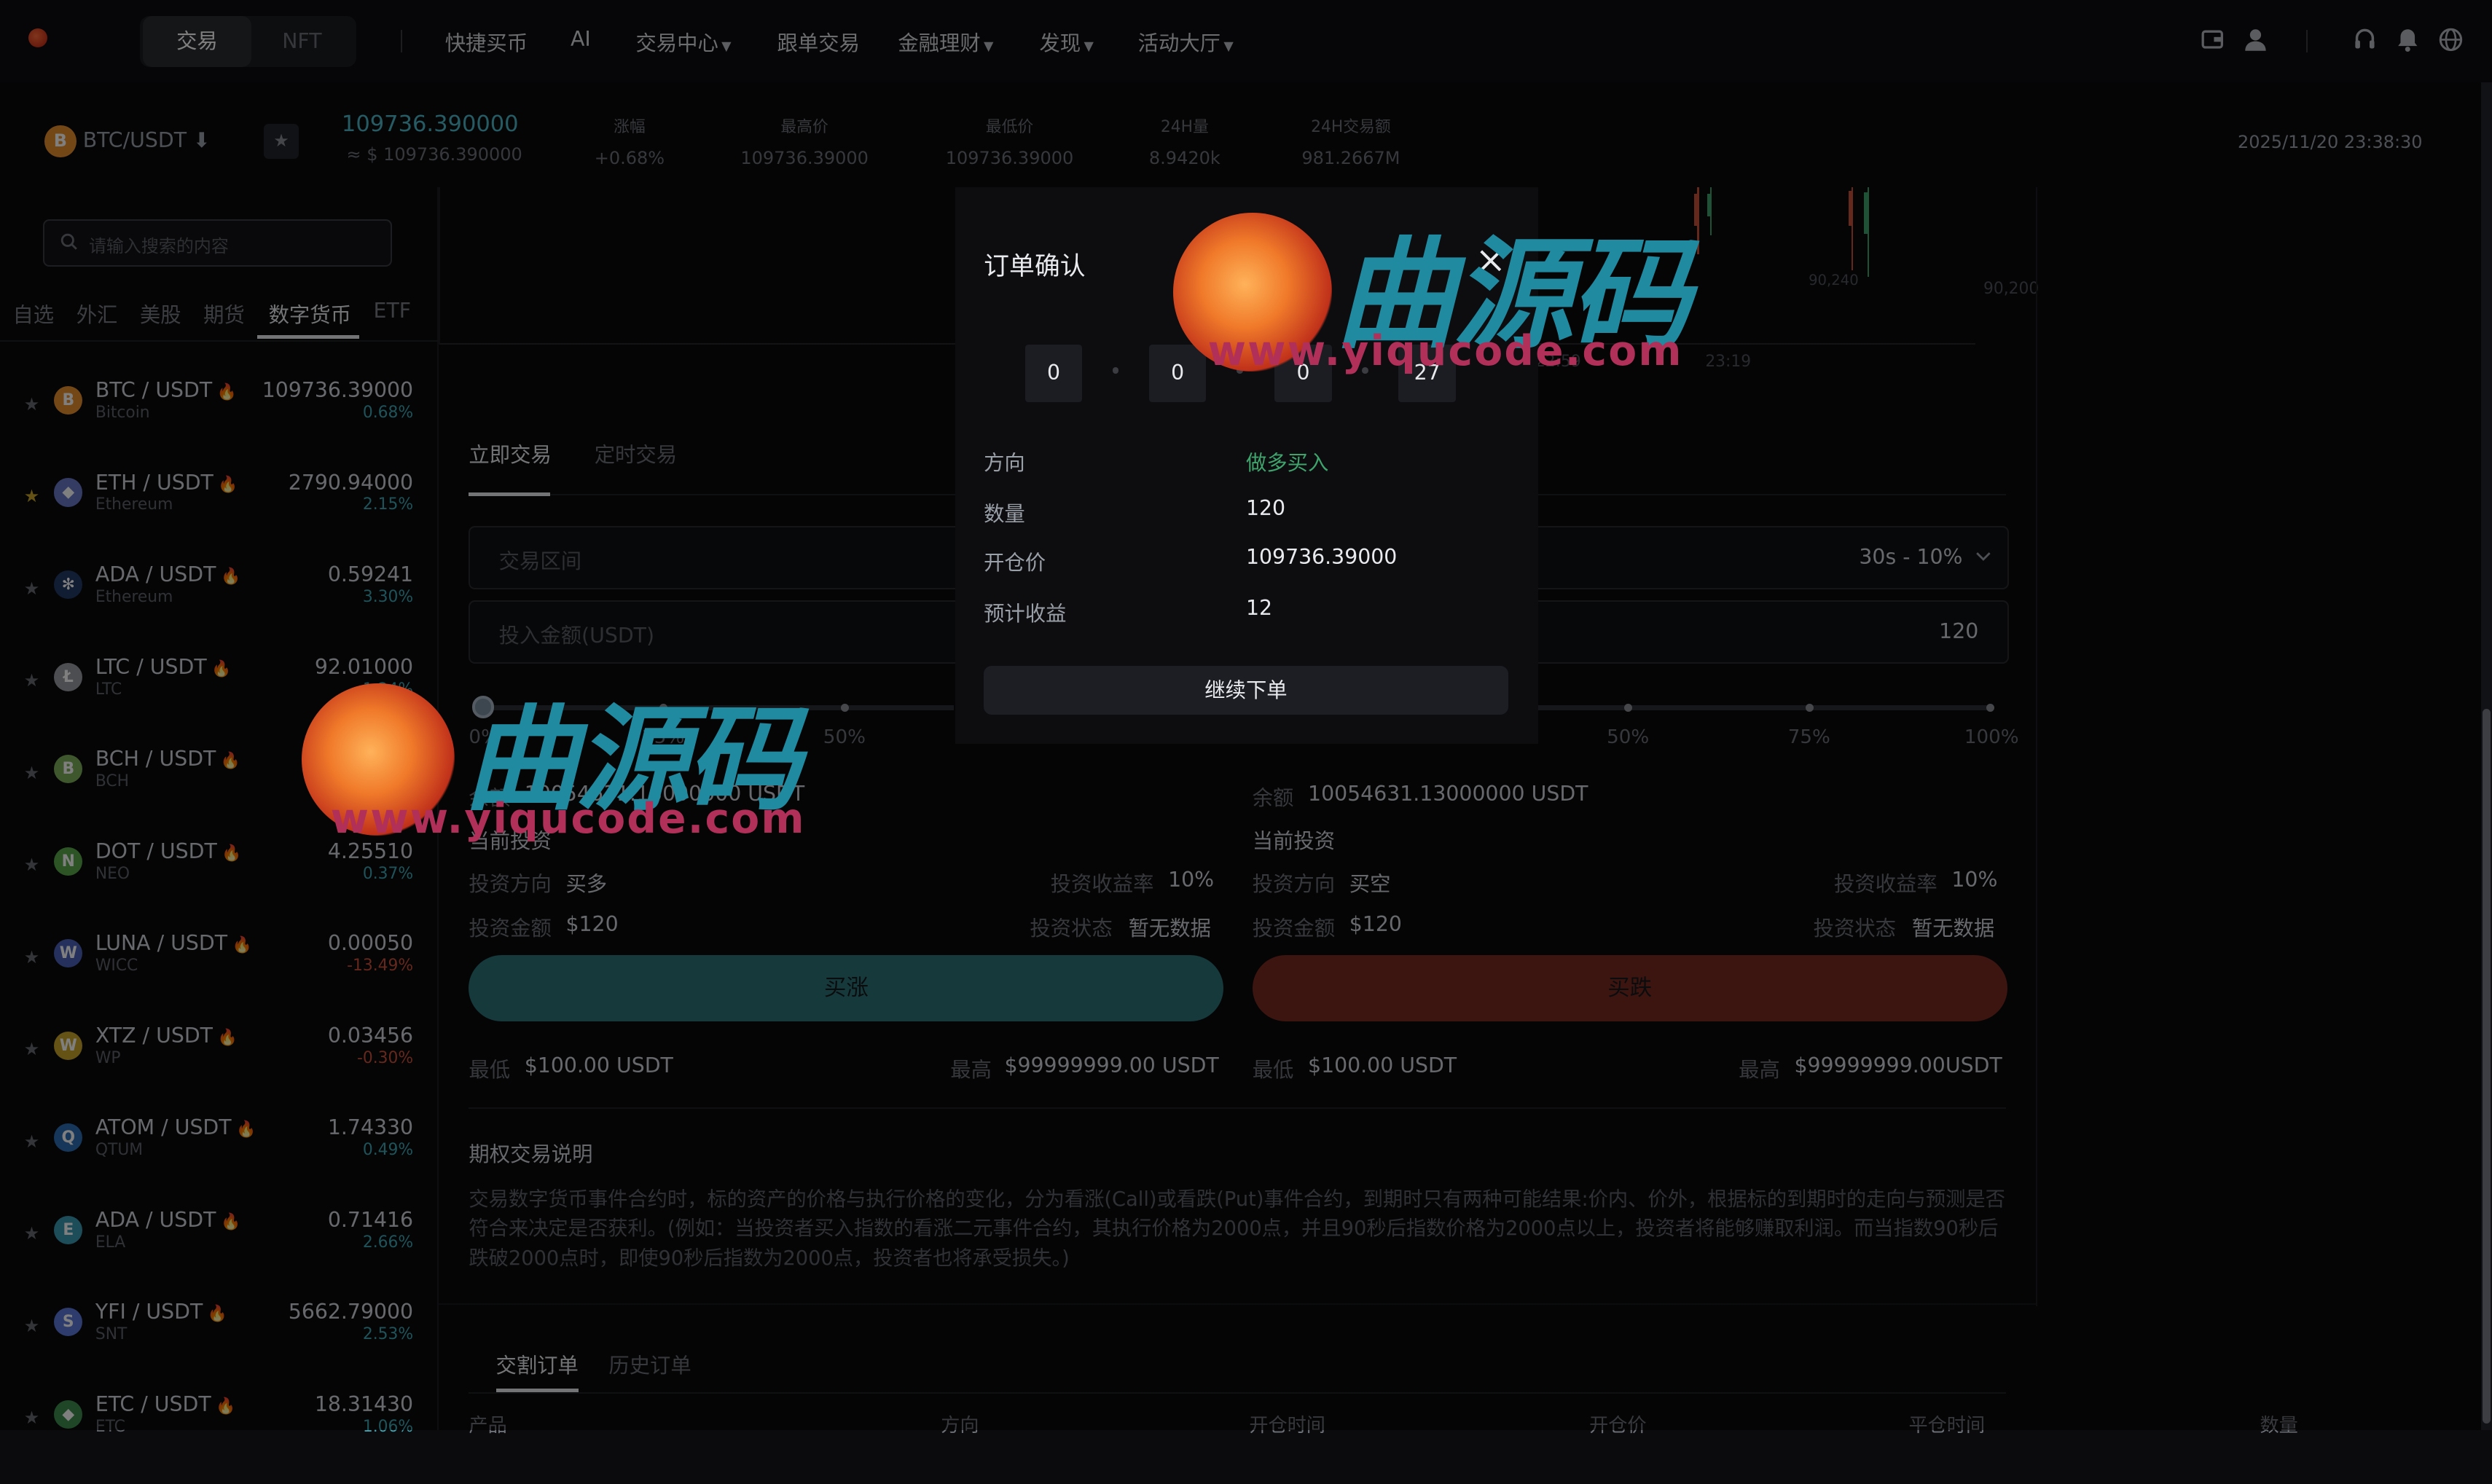  What do you see at coordinates (1015, 563) in the screenshot?
I see `dialog-open-price-label: 开仓价` at bounding box center [1015, 563].